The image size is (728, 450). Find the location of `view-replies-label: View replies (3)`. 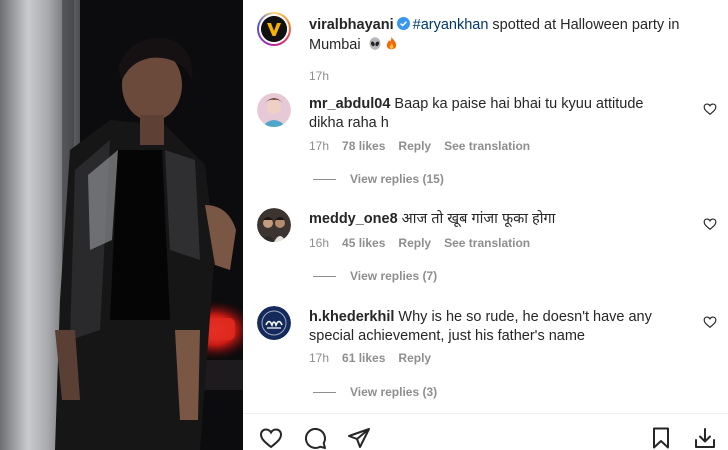

view-replies-label: View replies (3) is located at coordinates (394, 392).